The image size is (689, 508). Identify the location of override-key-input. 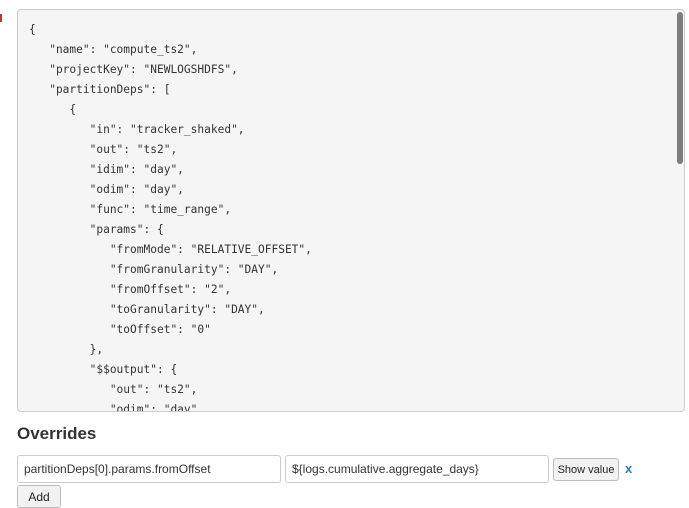
(149, 469).